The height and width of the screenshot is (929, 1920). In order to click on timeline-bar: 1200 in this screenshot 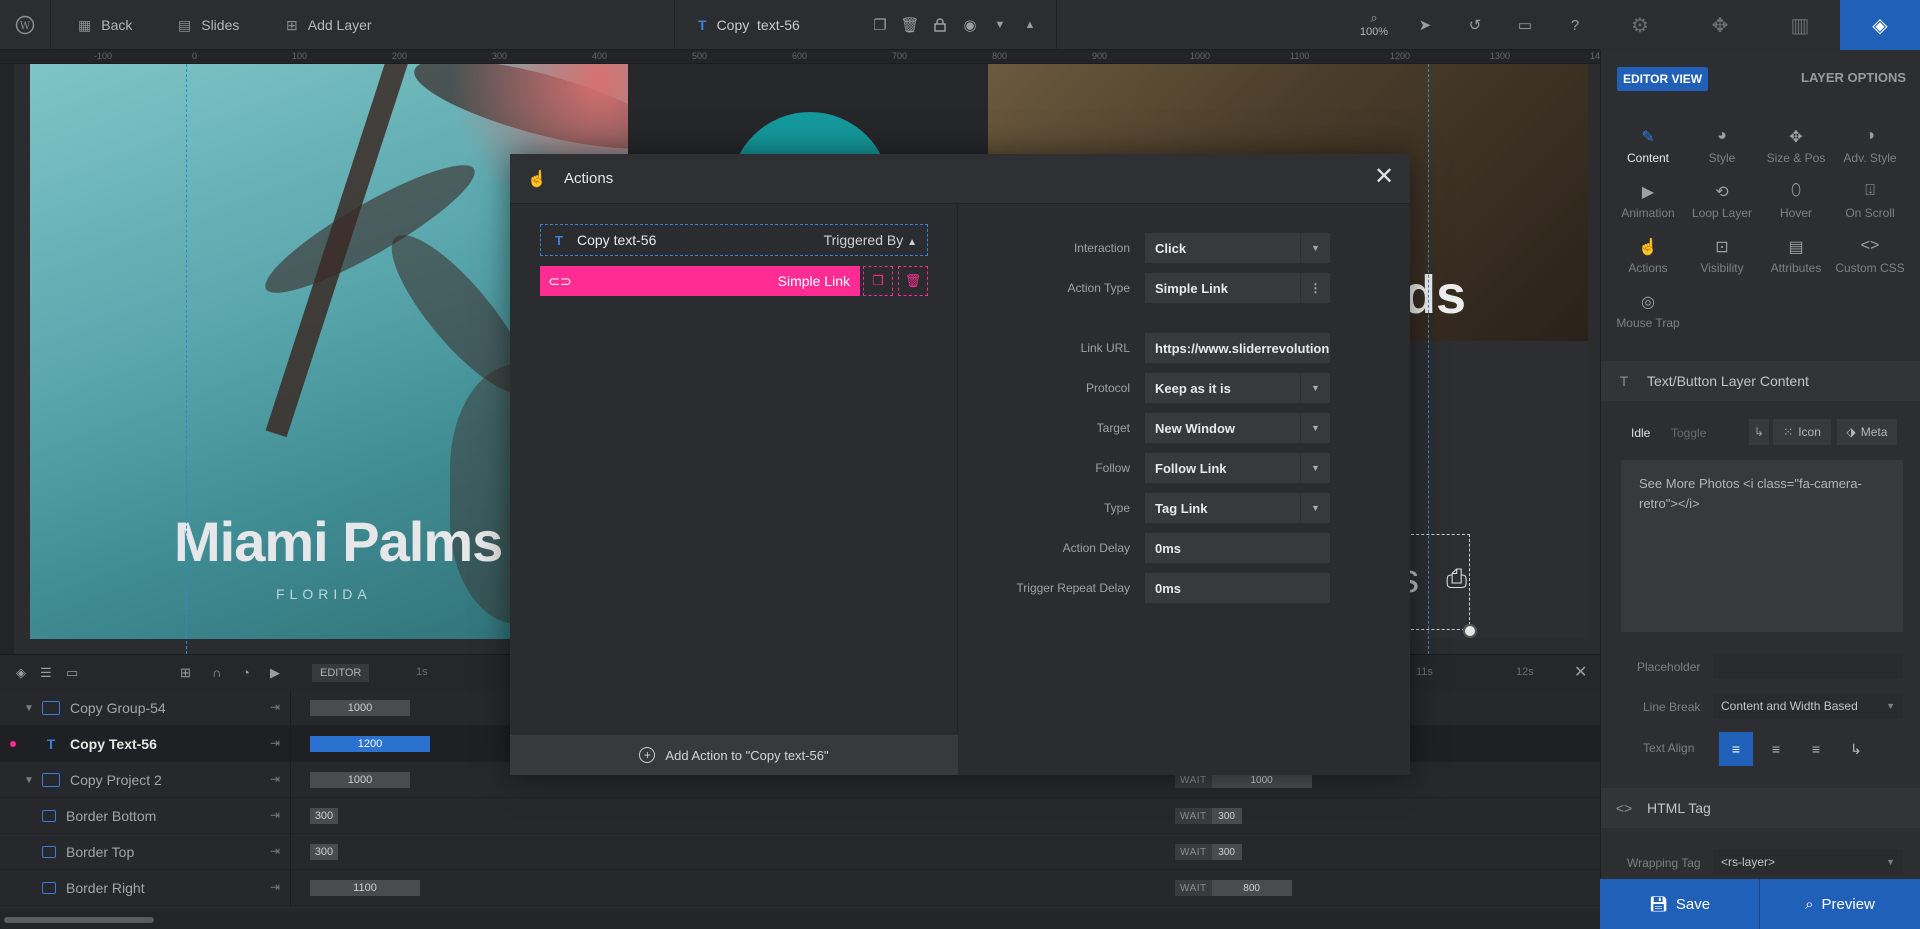, I will do `click(370, 744)`.